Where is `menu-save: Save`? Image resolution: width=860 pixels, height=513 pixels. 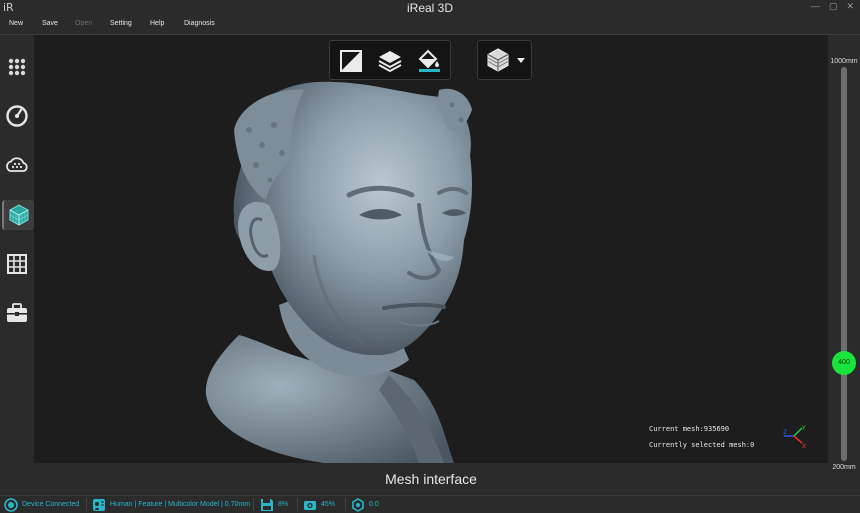
menu-save: Save is located at coordinates (50, 23).